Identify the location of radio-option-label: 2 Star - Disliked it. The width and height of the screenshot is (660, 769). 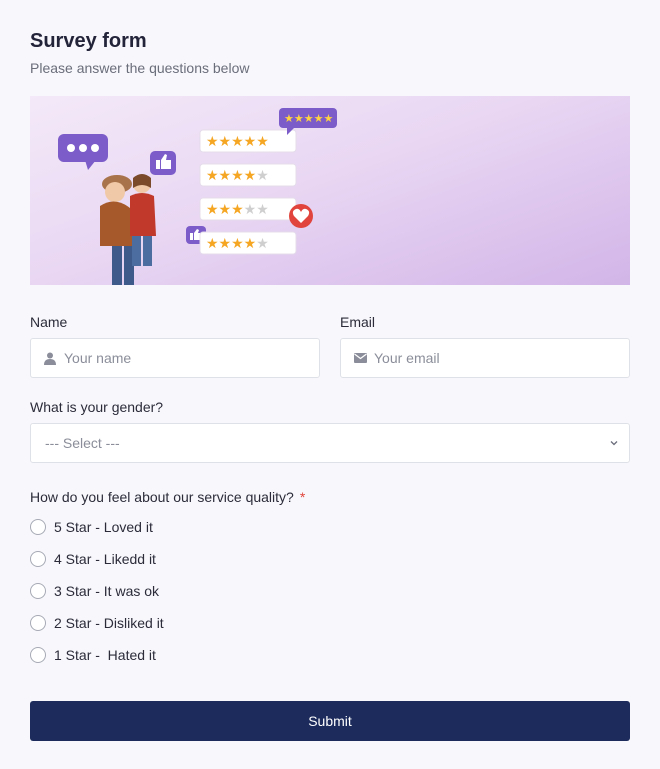
(109, 623).